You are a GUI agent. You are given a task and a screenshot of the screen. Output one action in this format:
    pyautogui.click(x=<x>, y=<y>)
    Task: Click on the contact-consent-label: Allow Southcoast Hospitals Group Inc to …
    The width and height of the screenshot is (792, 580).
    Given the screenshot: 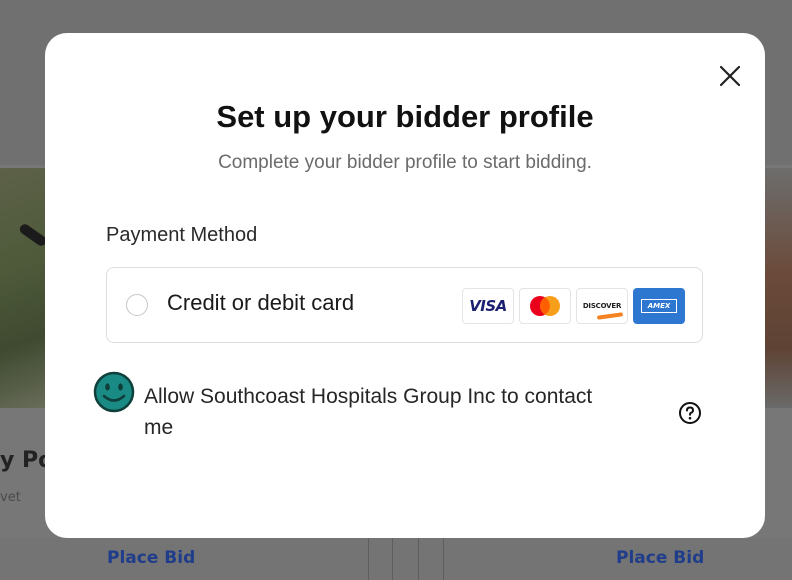 What is the action you would take?
    pyautogui.click(x=379, y=412)
    